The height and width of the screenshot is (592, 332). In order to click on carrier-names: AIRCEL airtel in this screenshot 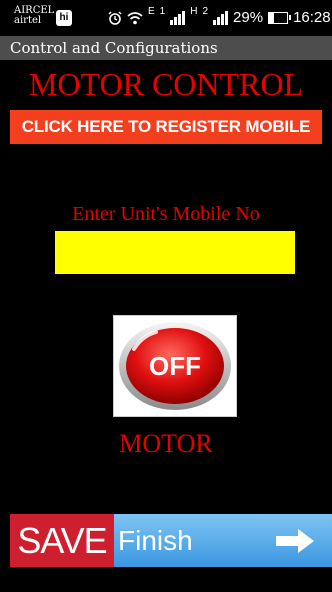, I will do `click(34, 16)`.